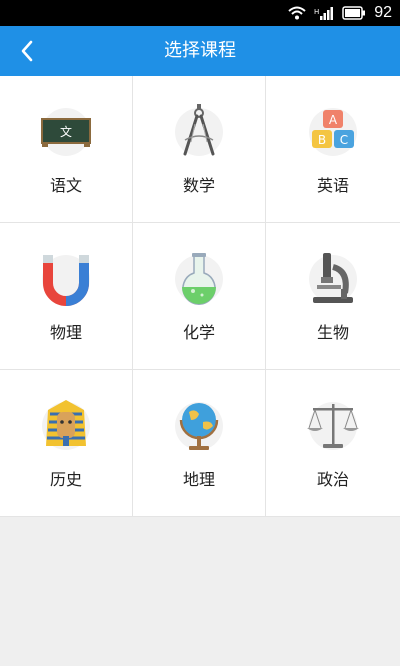  What do you see at coordinates (316, 12) in the screenshot?
I see `svg-text: H` at bounding box center [316, 12].